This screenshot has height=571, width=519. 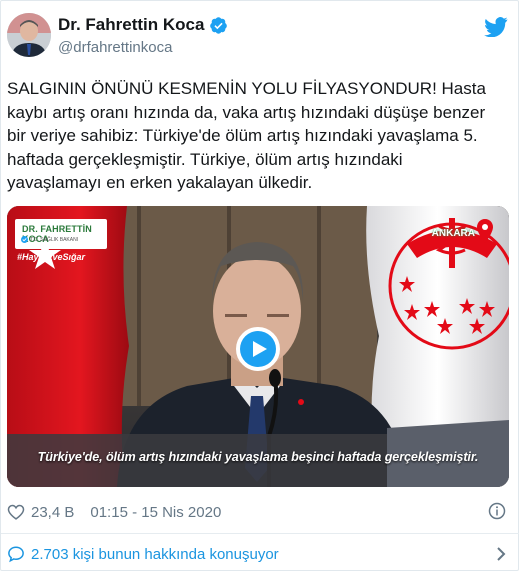 I want to click on chevron-right-icon, so click(x=501, y=554).